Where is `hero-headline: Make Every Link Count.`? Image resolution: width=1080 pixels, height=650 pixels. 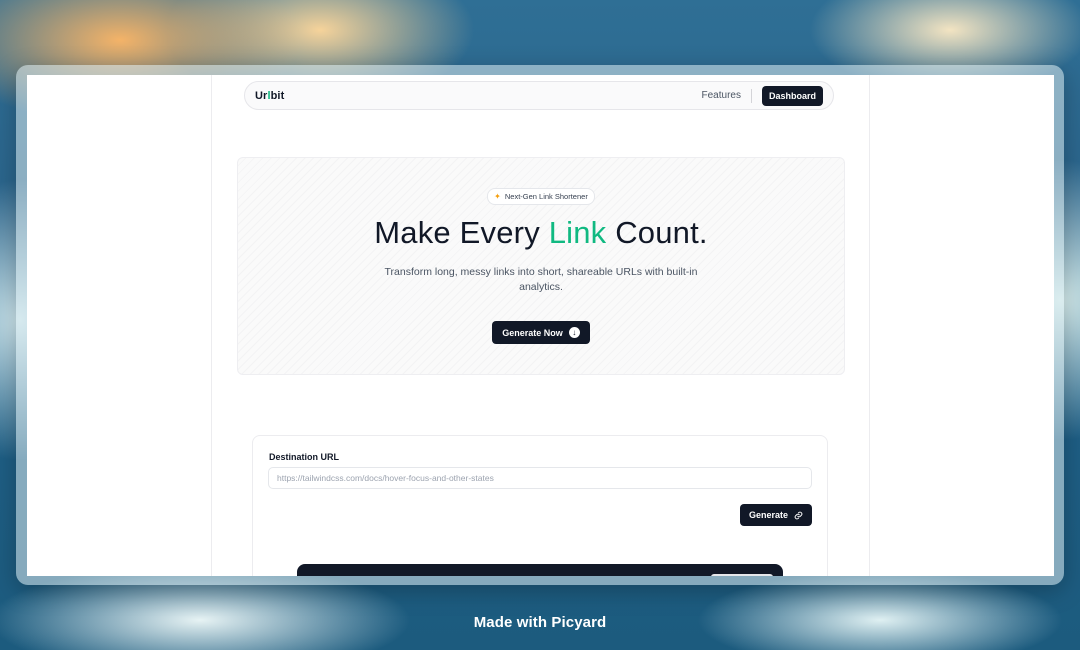 hero-headline: Make Every Link Count. is located at coordinates (541, 233).